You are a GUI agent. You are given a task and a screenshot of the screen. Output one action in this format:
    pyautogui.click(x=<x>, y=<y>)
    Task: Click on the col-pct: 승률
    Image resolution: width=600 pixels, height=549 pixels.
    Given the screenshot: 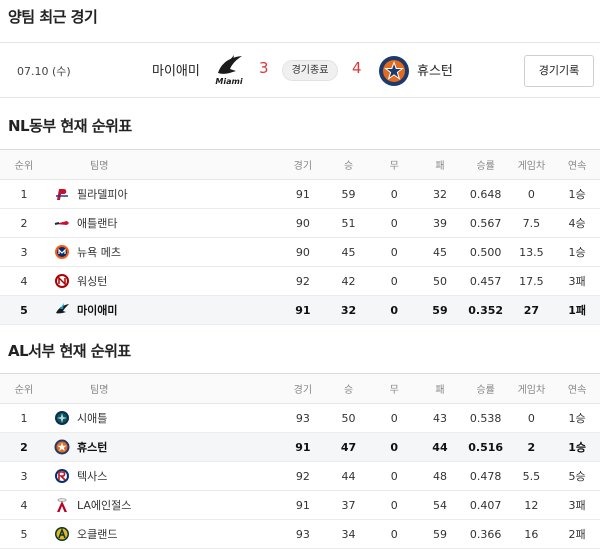 What is the action you would take?
    pyautogui.click(x=485, y=388)
    